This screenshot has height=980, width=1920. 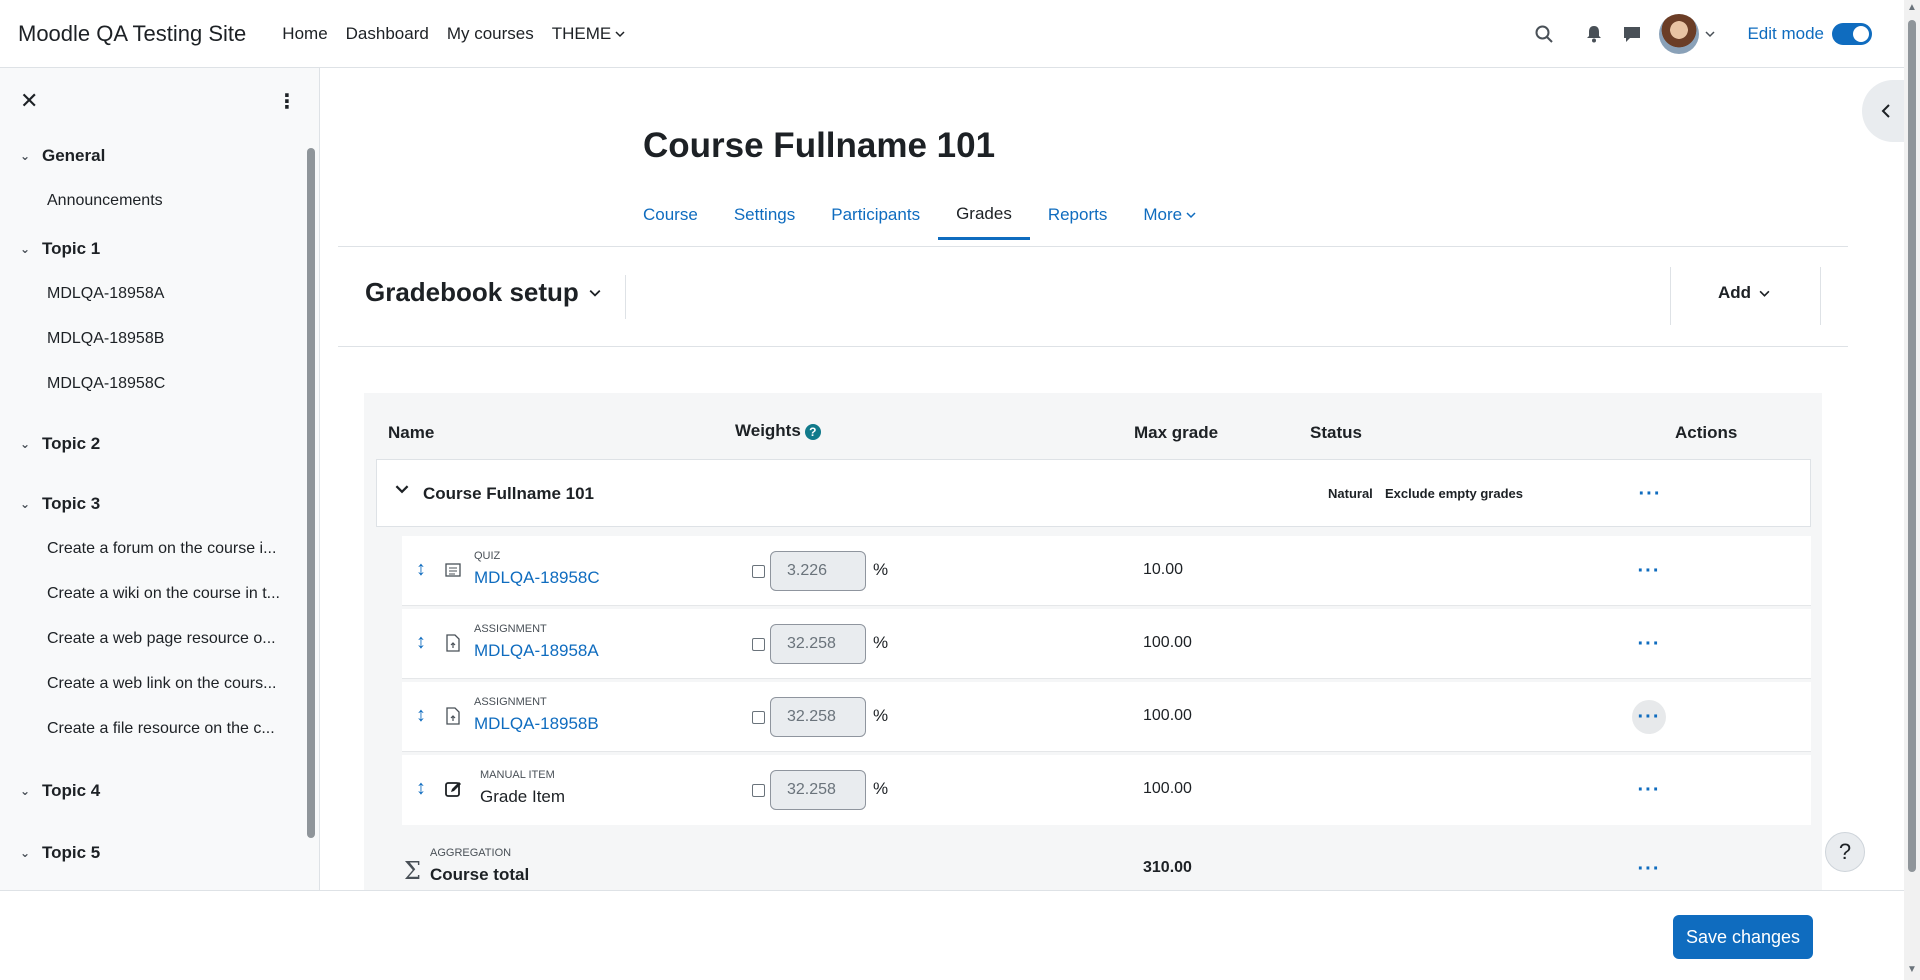 I want to click on scroll-up-arrow-icon: ▲, so click(x=1912, y=7).